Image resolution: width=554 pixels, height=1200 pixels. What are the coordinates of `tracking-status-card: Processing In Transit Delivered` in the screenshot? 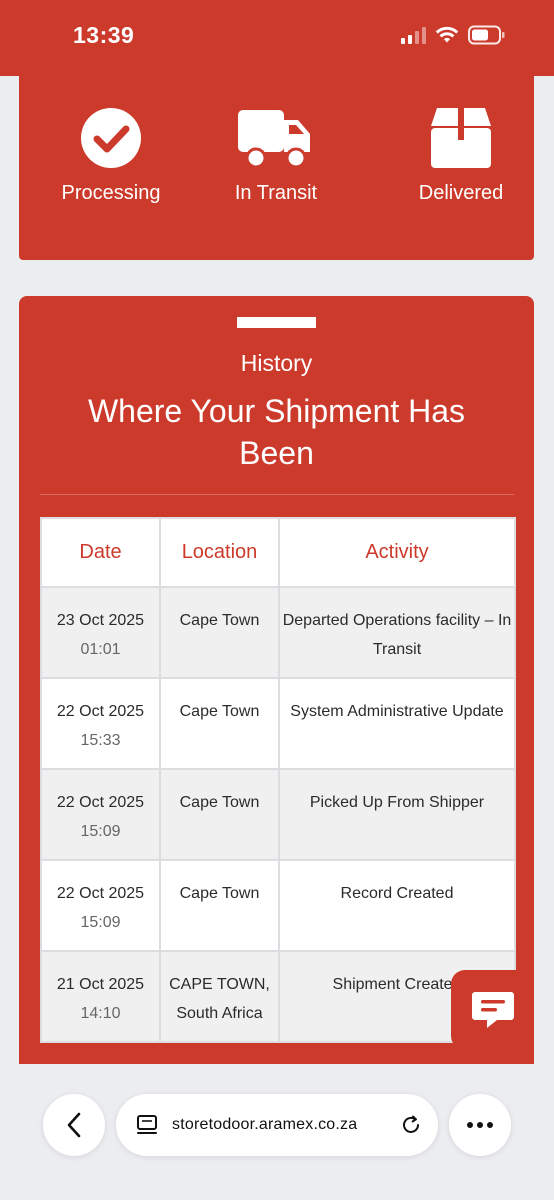 It's located at (276, 168).